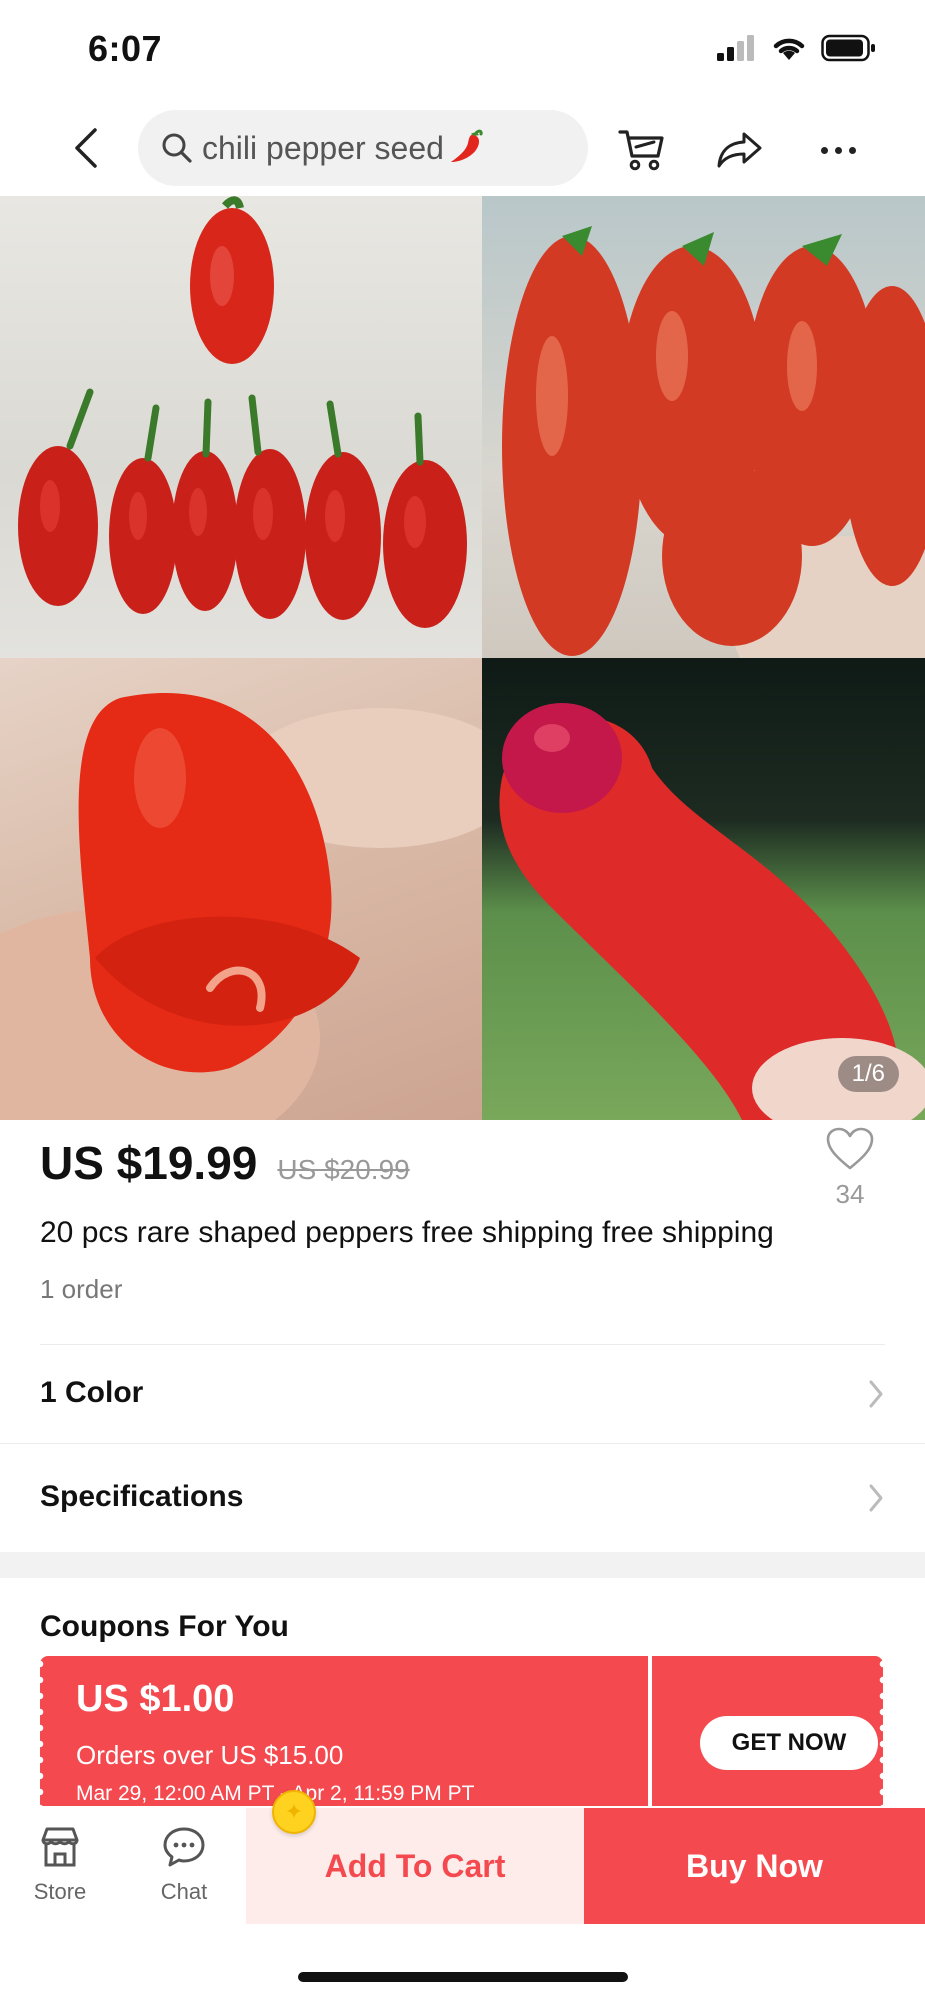 Image resolution: width=925 pixels, height=2000 pixels. Describe the element at coordinates (789, 49) in the screenshot. I see `wifi-icon` at that location.